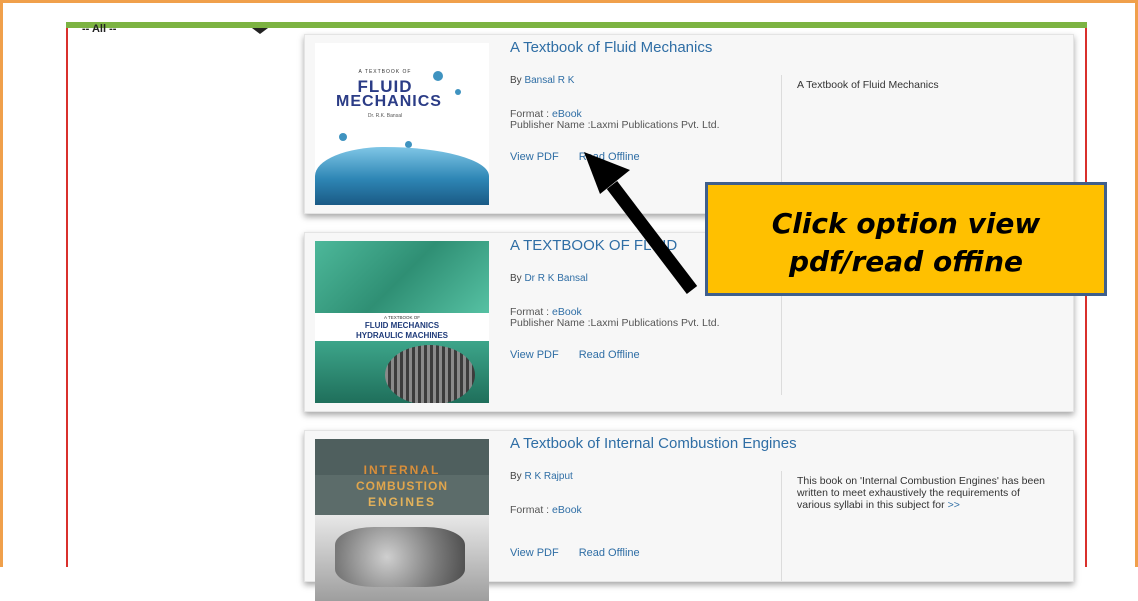 The width and height of the screenshot is (1138, 601). I want to click on read-more-link: >>, so click(954, 505).